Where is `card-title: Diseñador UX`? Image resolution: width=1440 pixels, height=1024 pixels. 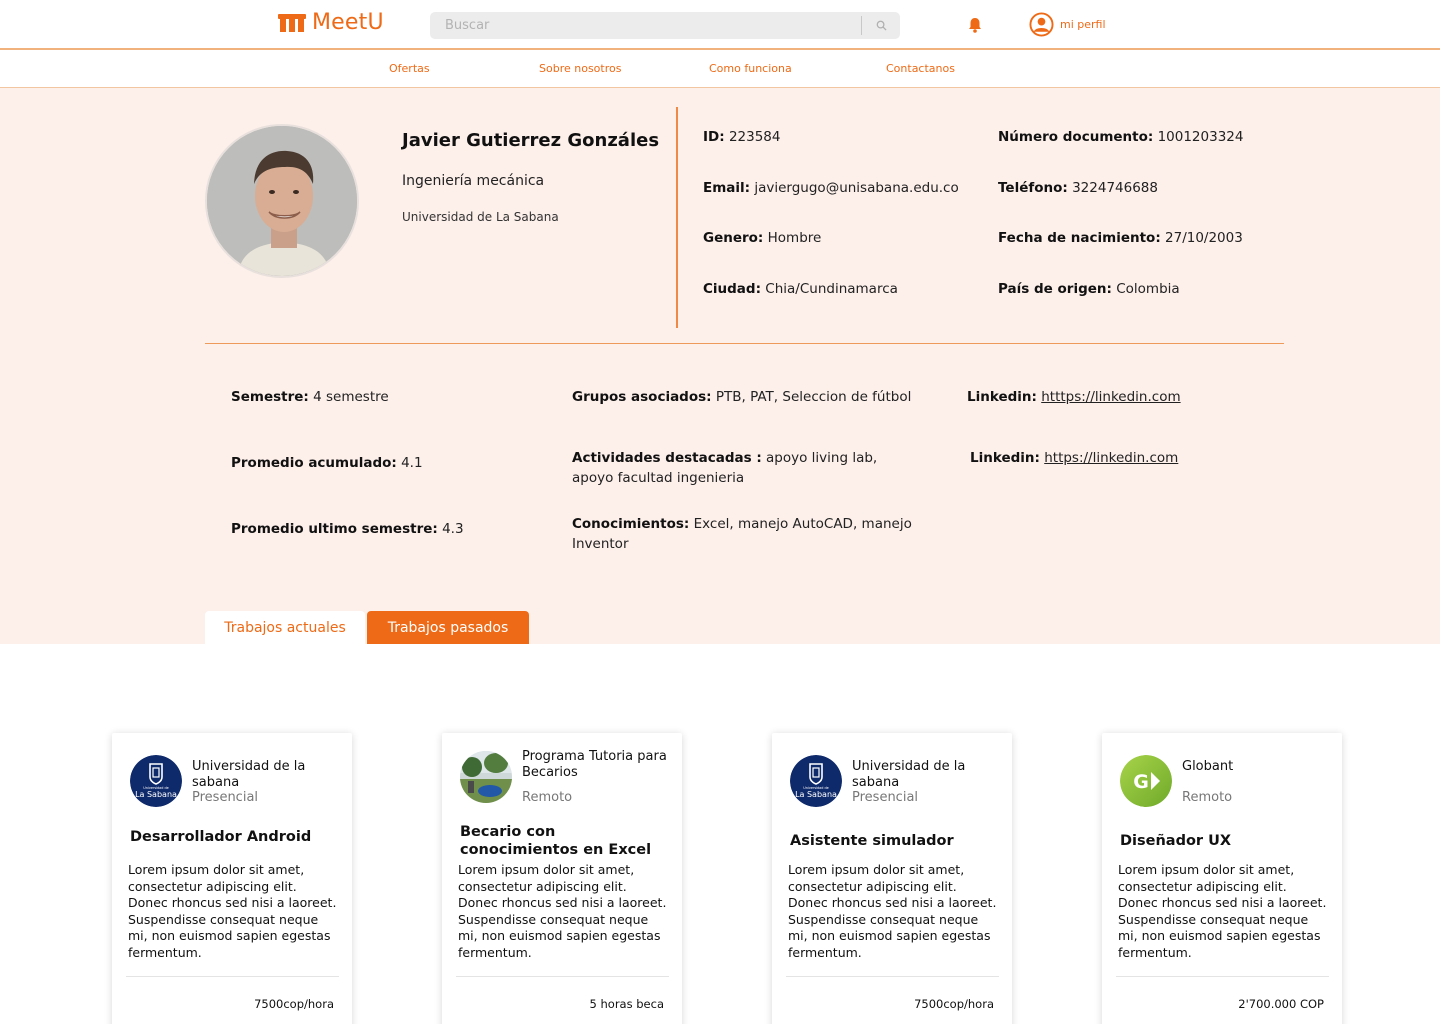
card-title: Diseñador UX is located at coordinates (1176, 841).